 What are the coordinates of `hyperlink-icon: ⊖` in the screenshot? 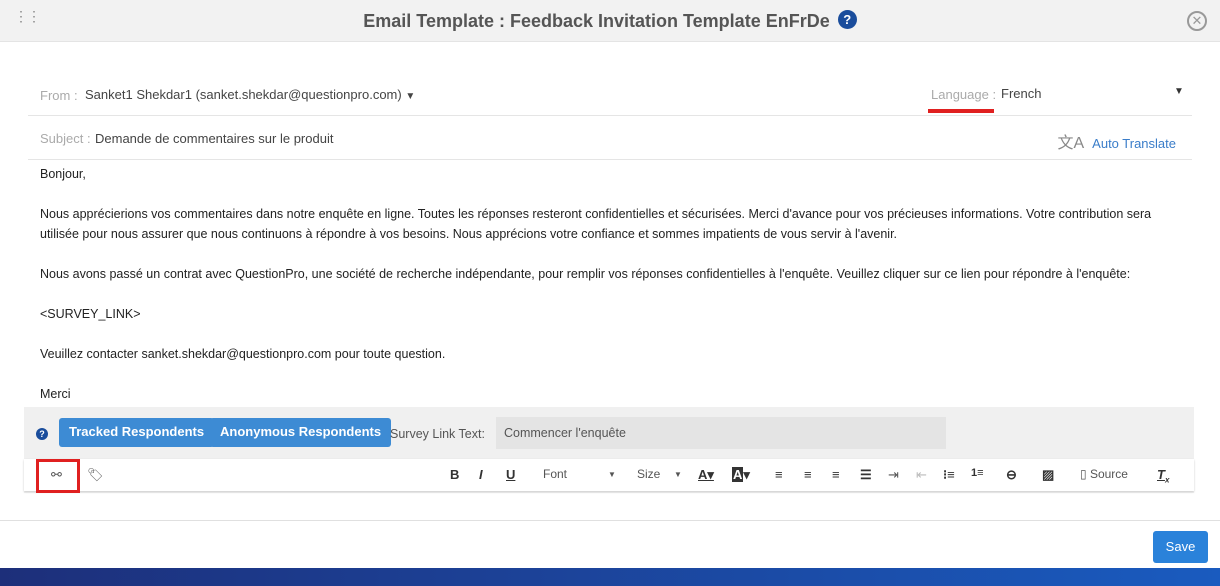 It's located at (1011, 475).